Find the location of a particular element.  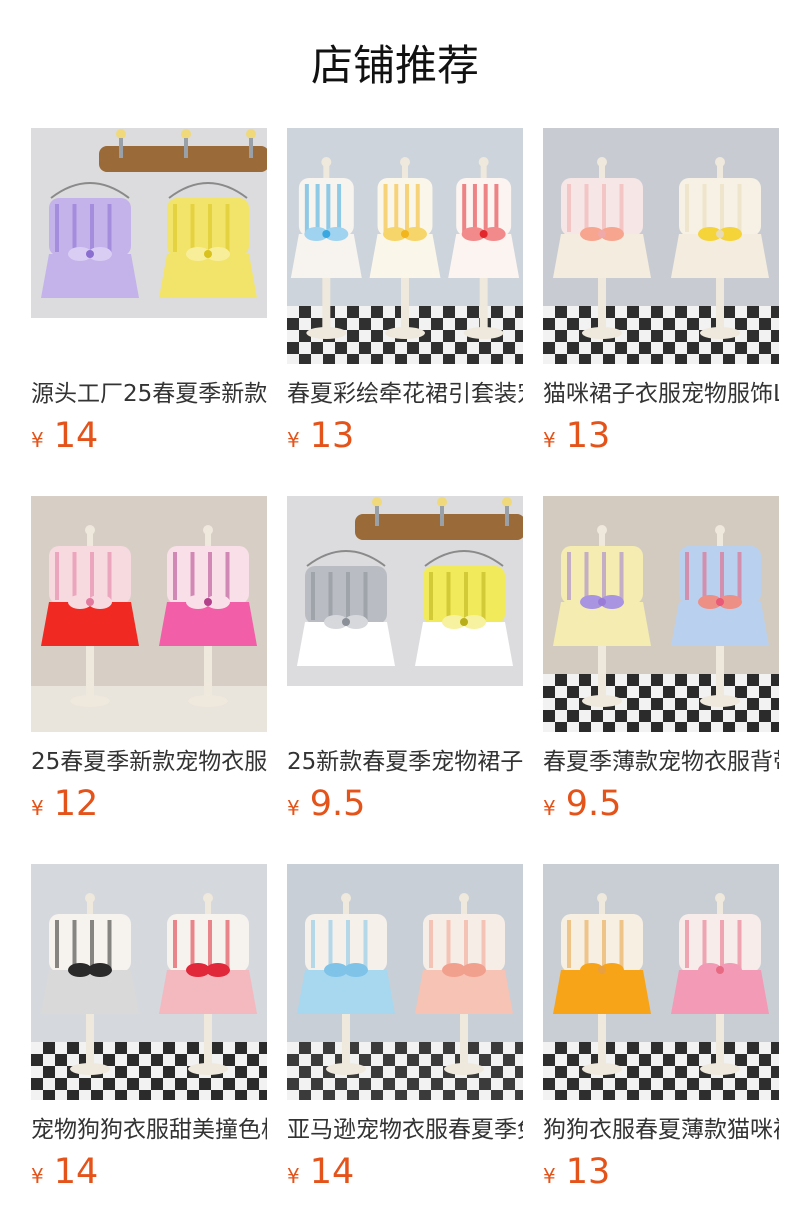

product-card: 亚马逊宠物衣服春夏季兔子款 ¥14 is located at coordinates (405, 1030).